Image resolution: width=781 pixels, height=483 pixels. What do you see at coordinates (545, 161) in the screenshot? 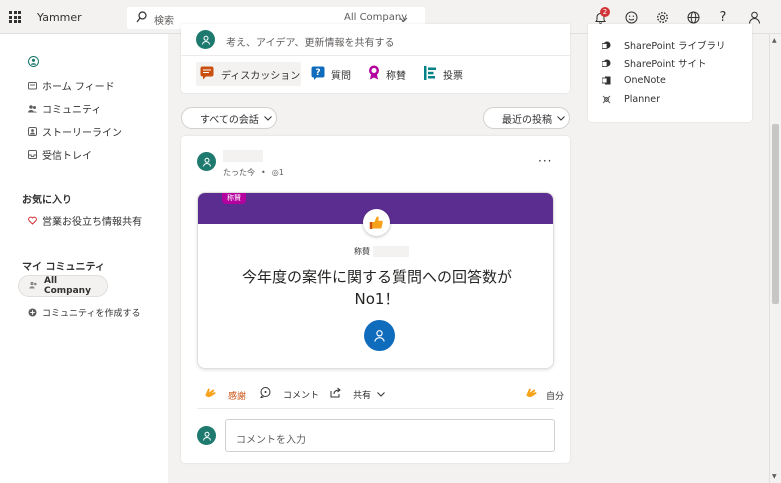
I see `more-options-icon: ···` at bounding box center [545, 161].